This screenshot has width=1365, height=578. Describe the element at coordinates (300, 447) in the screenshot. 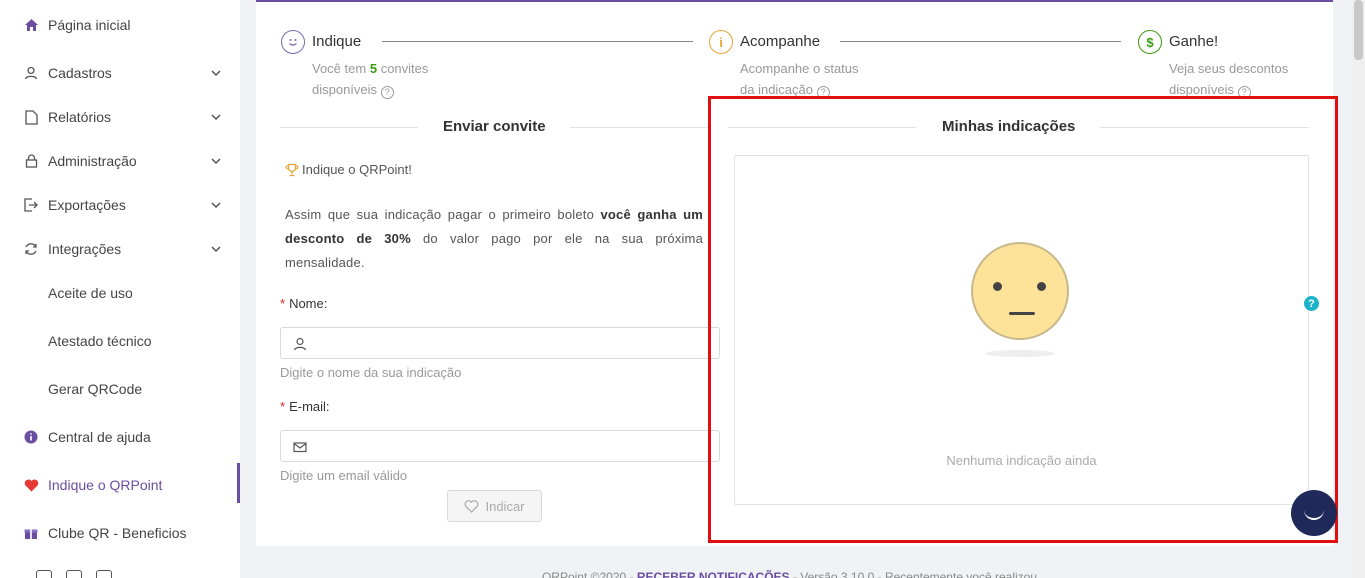

I see `mail-icon` at that location.